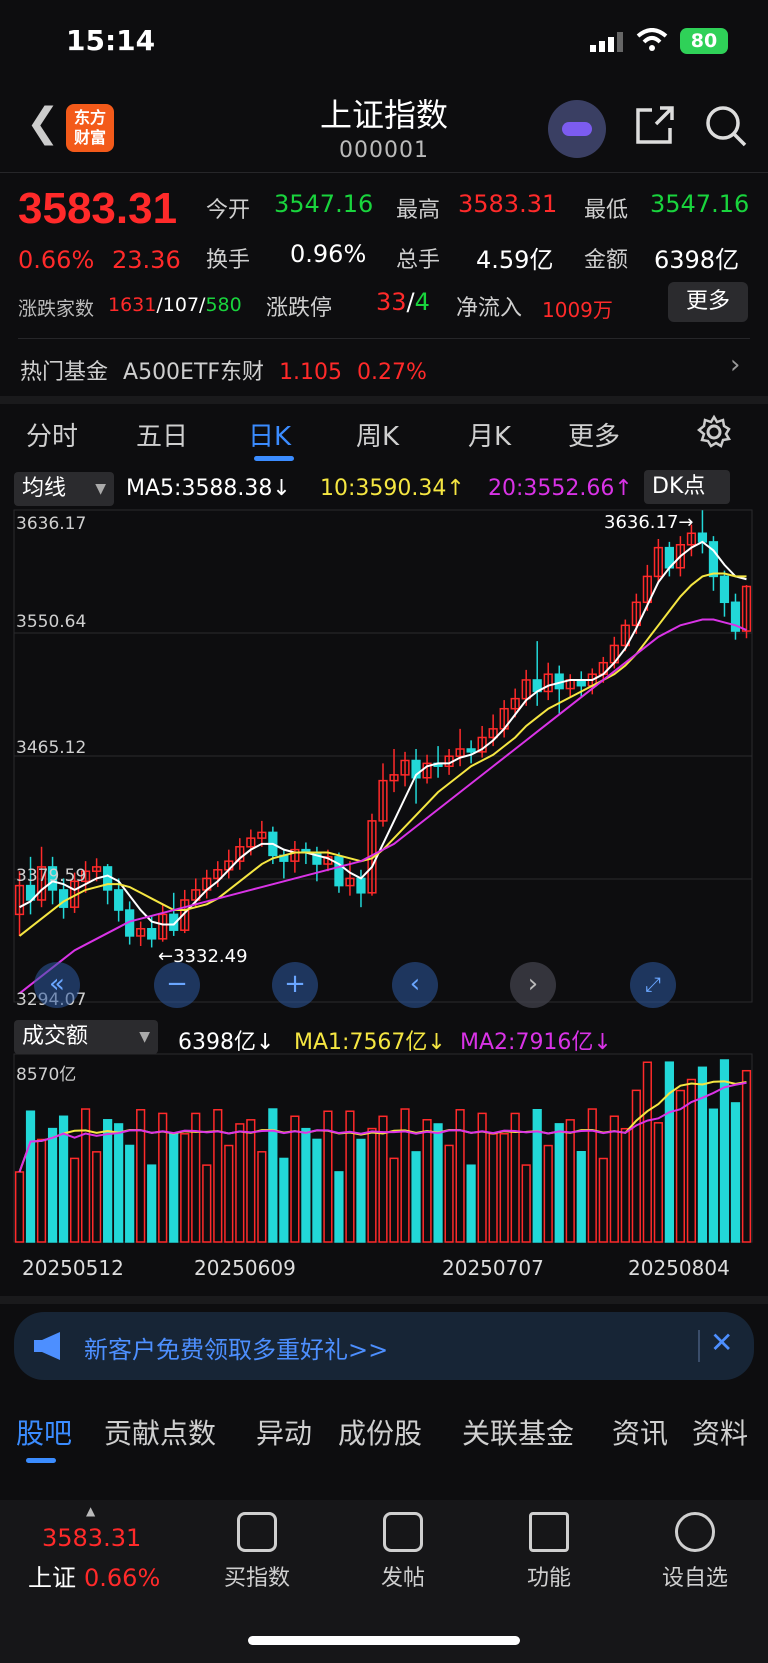 The width and height of the screenshot is (768, 1663). What do you see at coordinates (655, 125) in the screenshot?
I see `share-icon` at bounding box center [655, 125].